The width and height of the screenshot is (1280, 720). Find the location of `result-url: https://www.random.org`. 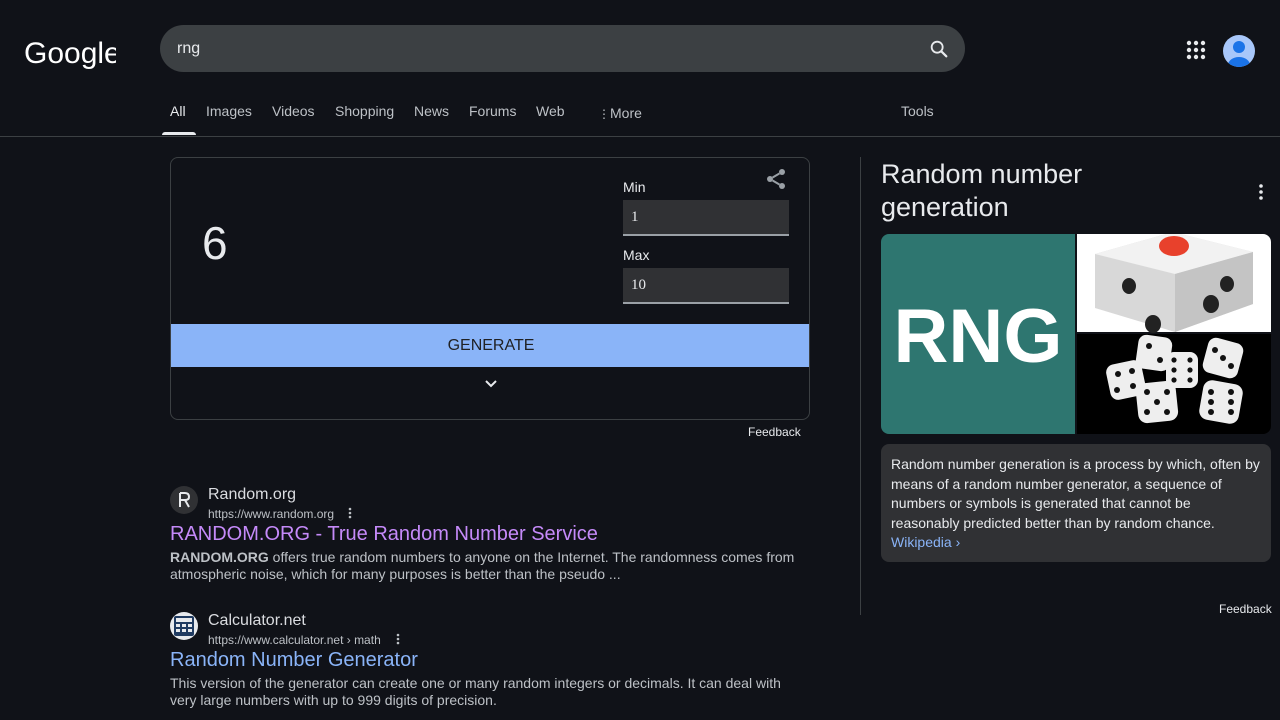

result-url: https://www.random.org is located at coordinates (271, 514).